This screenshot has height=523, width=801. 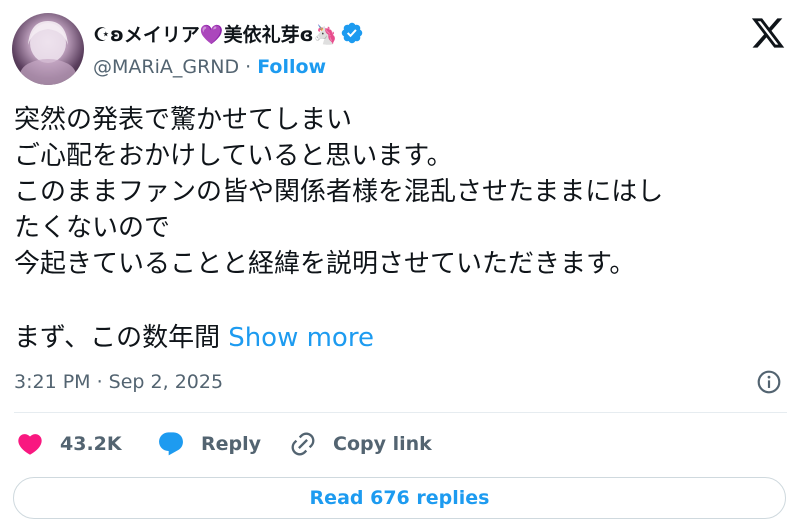 I want to click on truncated-text: まず、この数年間, so click(x=117, y=338).